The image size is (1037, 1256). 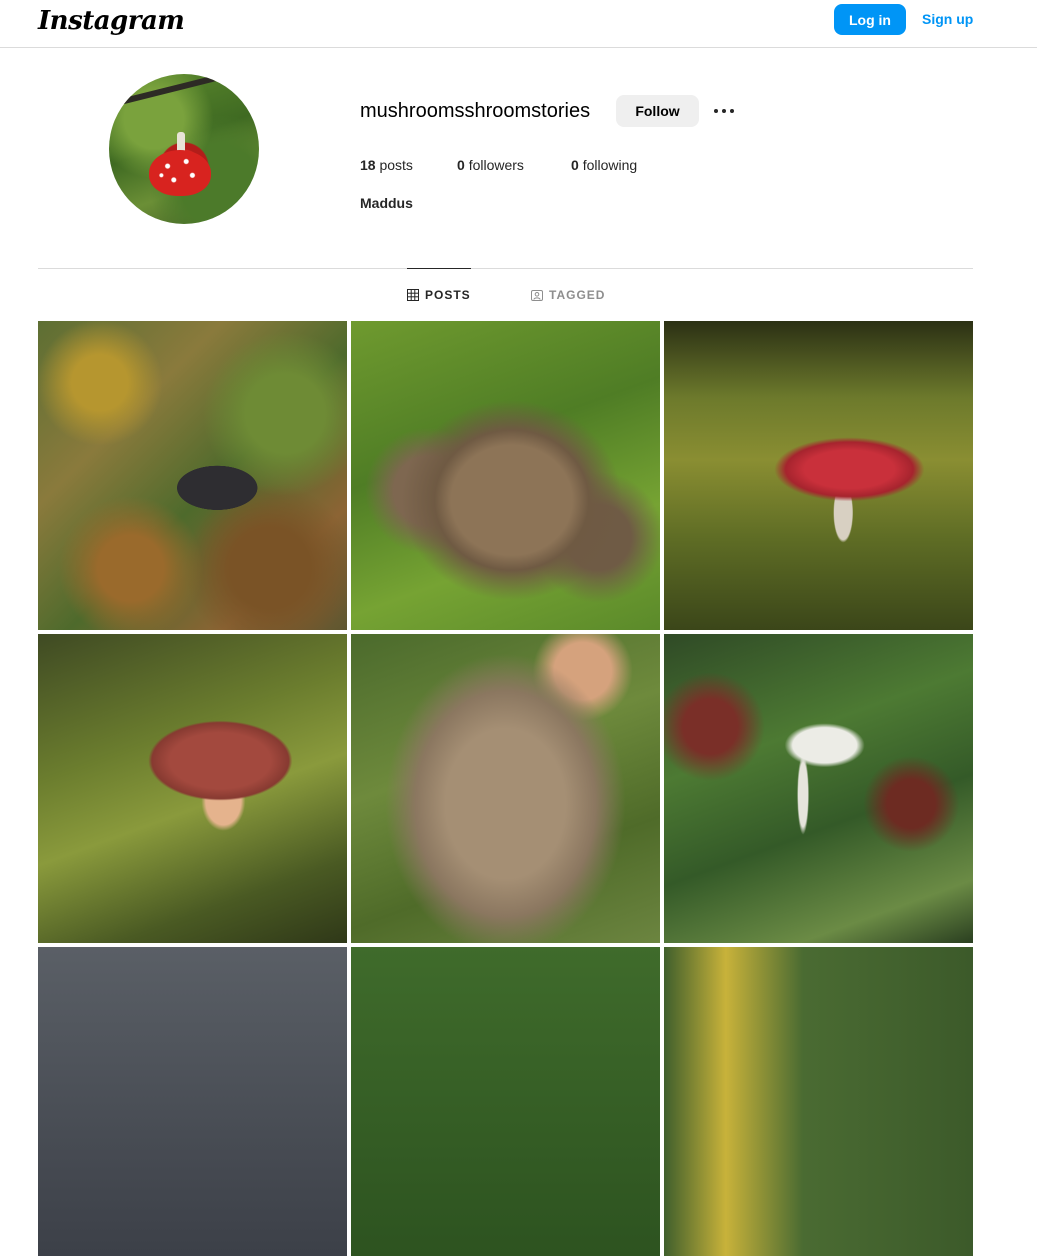 What do you see at coordinates (439, 268) in the screenshot?
I see `active-tab-indicator` at bounding box center [439, 268].